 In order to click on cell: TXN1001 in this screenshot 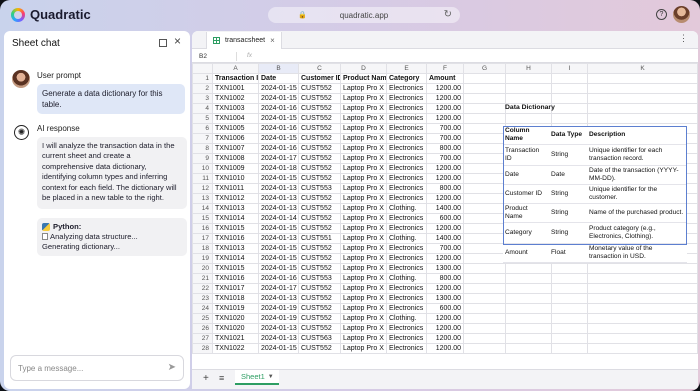, I will do `click(235, 88)`.